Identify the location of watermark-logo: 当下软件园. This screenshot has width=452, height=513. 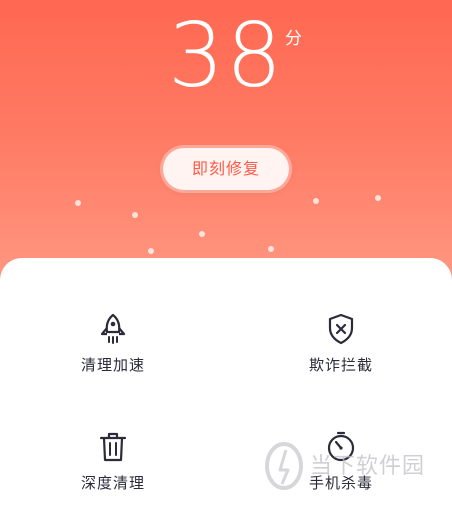
(352, 466).